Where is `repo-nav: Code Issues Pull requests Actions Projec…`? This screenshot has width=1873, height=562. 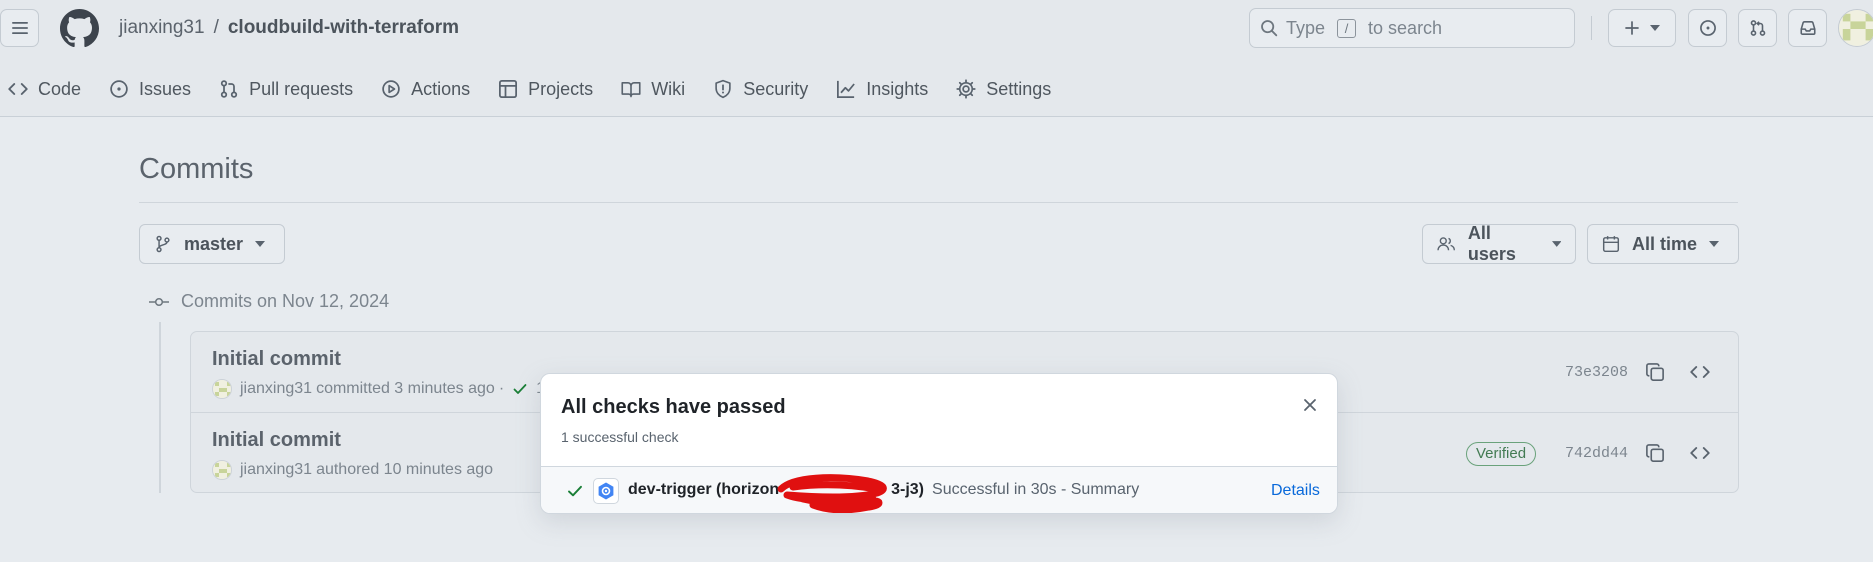 repo-nav: Code Issues Pull requests Actions Projec… is located at coordinates (535, 89).